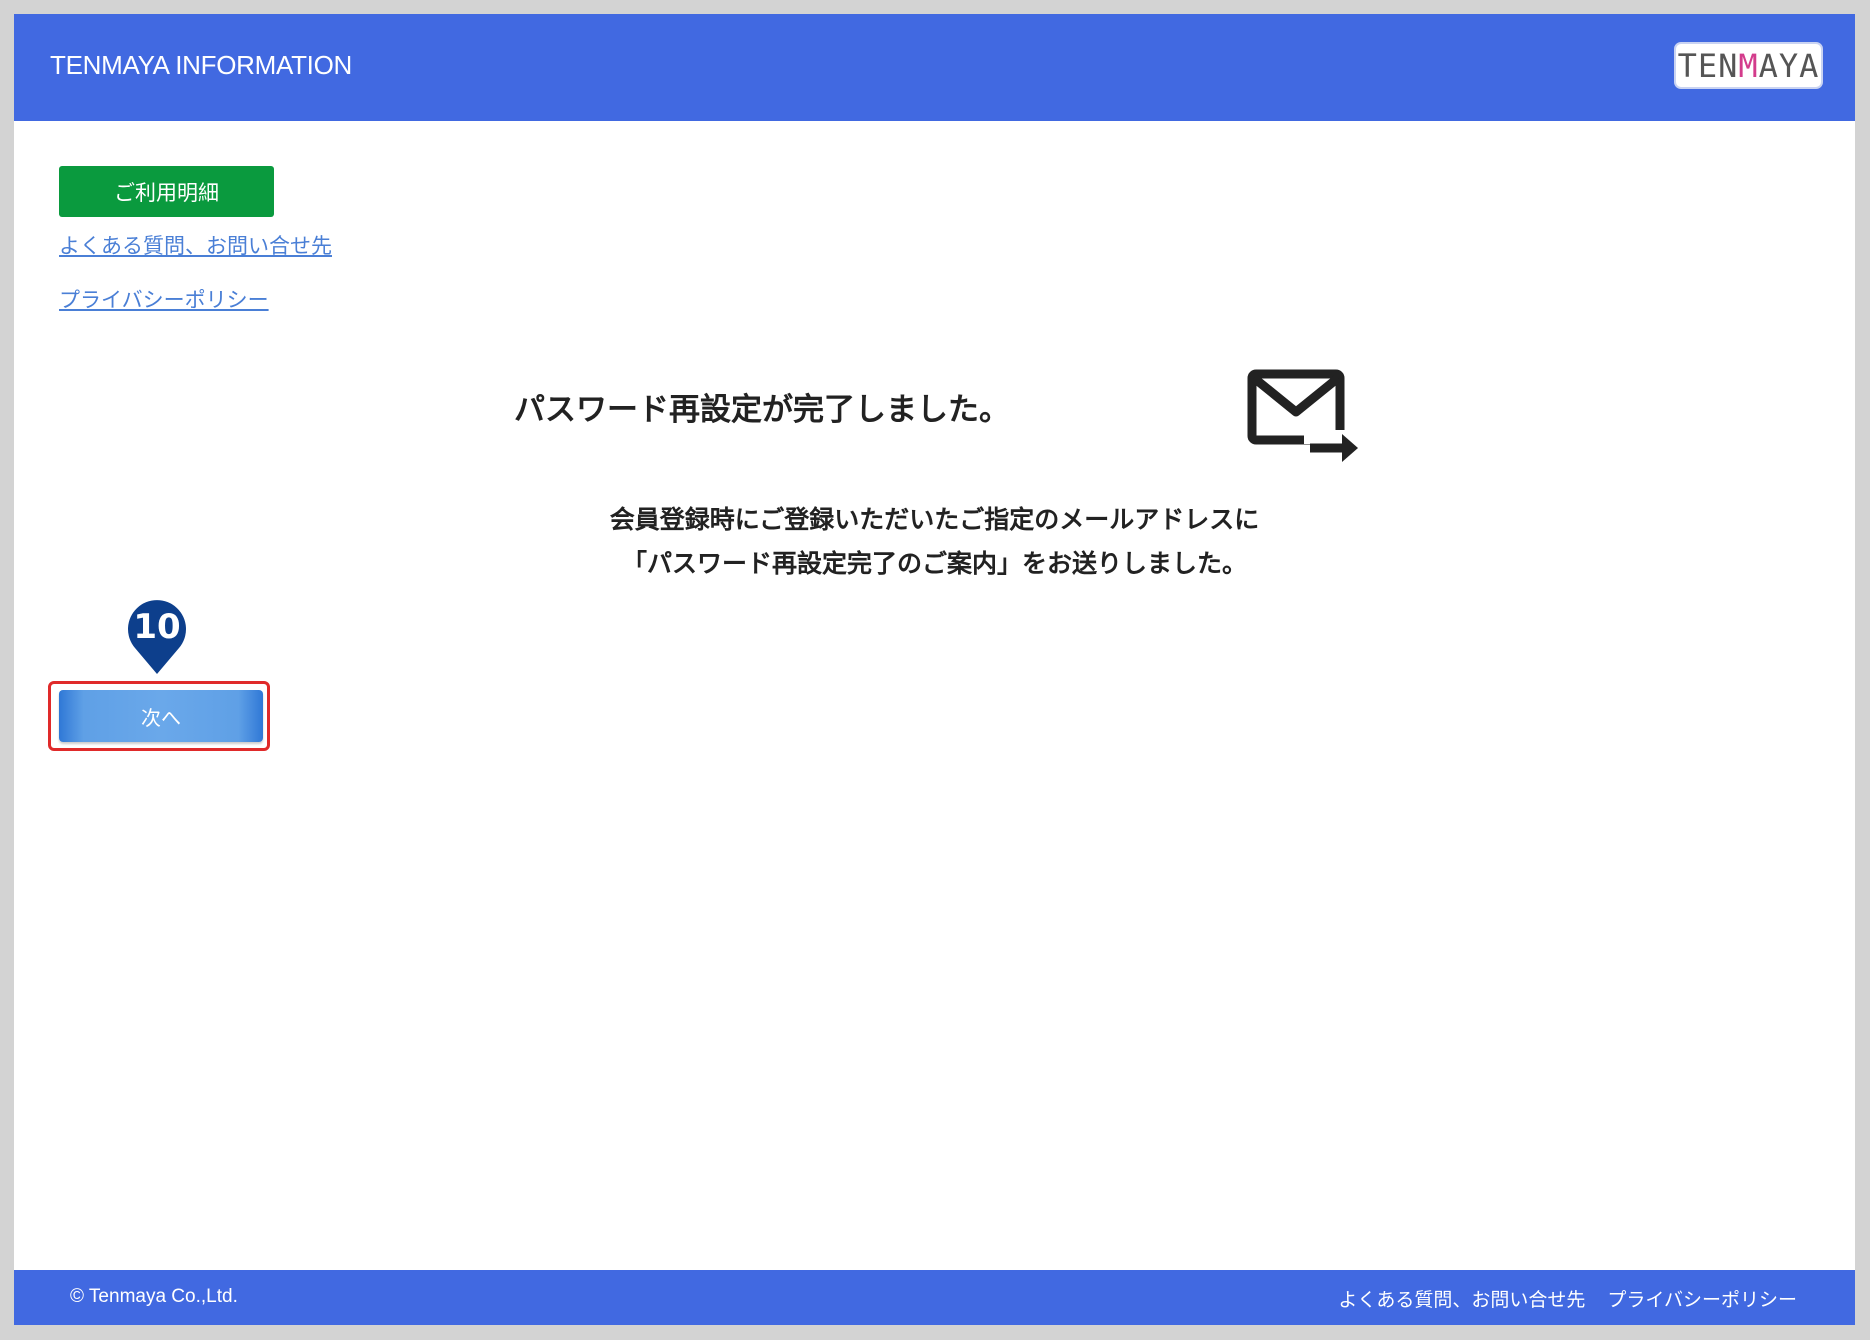 The image size is (1870, 1340). Describe the element at coordinates (195, 245) in the screenshot. I see `faq-contact-link: よくある質問、お問い合せ先` at that location.